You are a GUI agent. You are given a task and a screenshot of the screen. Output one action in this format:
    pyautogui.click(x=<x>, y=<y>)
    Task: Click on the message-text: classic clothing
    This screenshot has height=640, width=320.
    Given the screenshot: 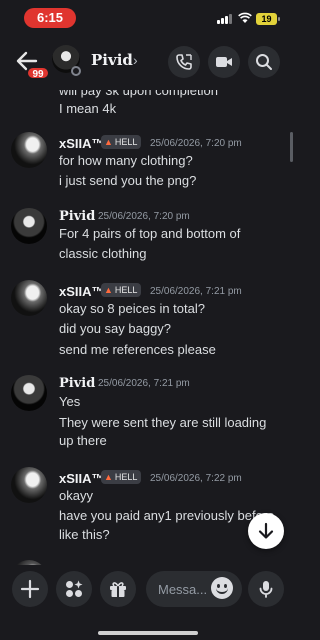 What is the action you would take?
    pyautogui.click(x=103, y=253)
    